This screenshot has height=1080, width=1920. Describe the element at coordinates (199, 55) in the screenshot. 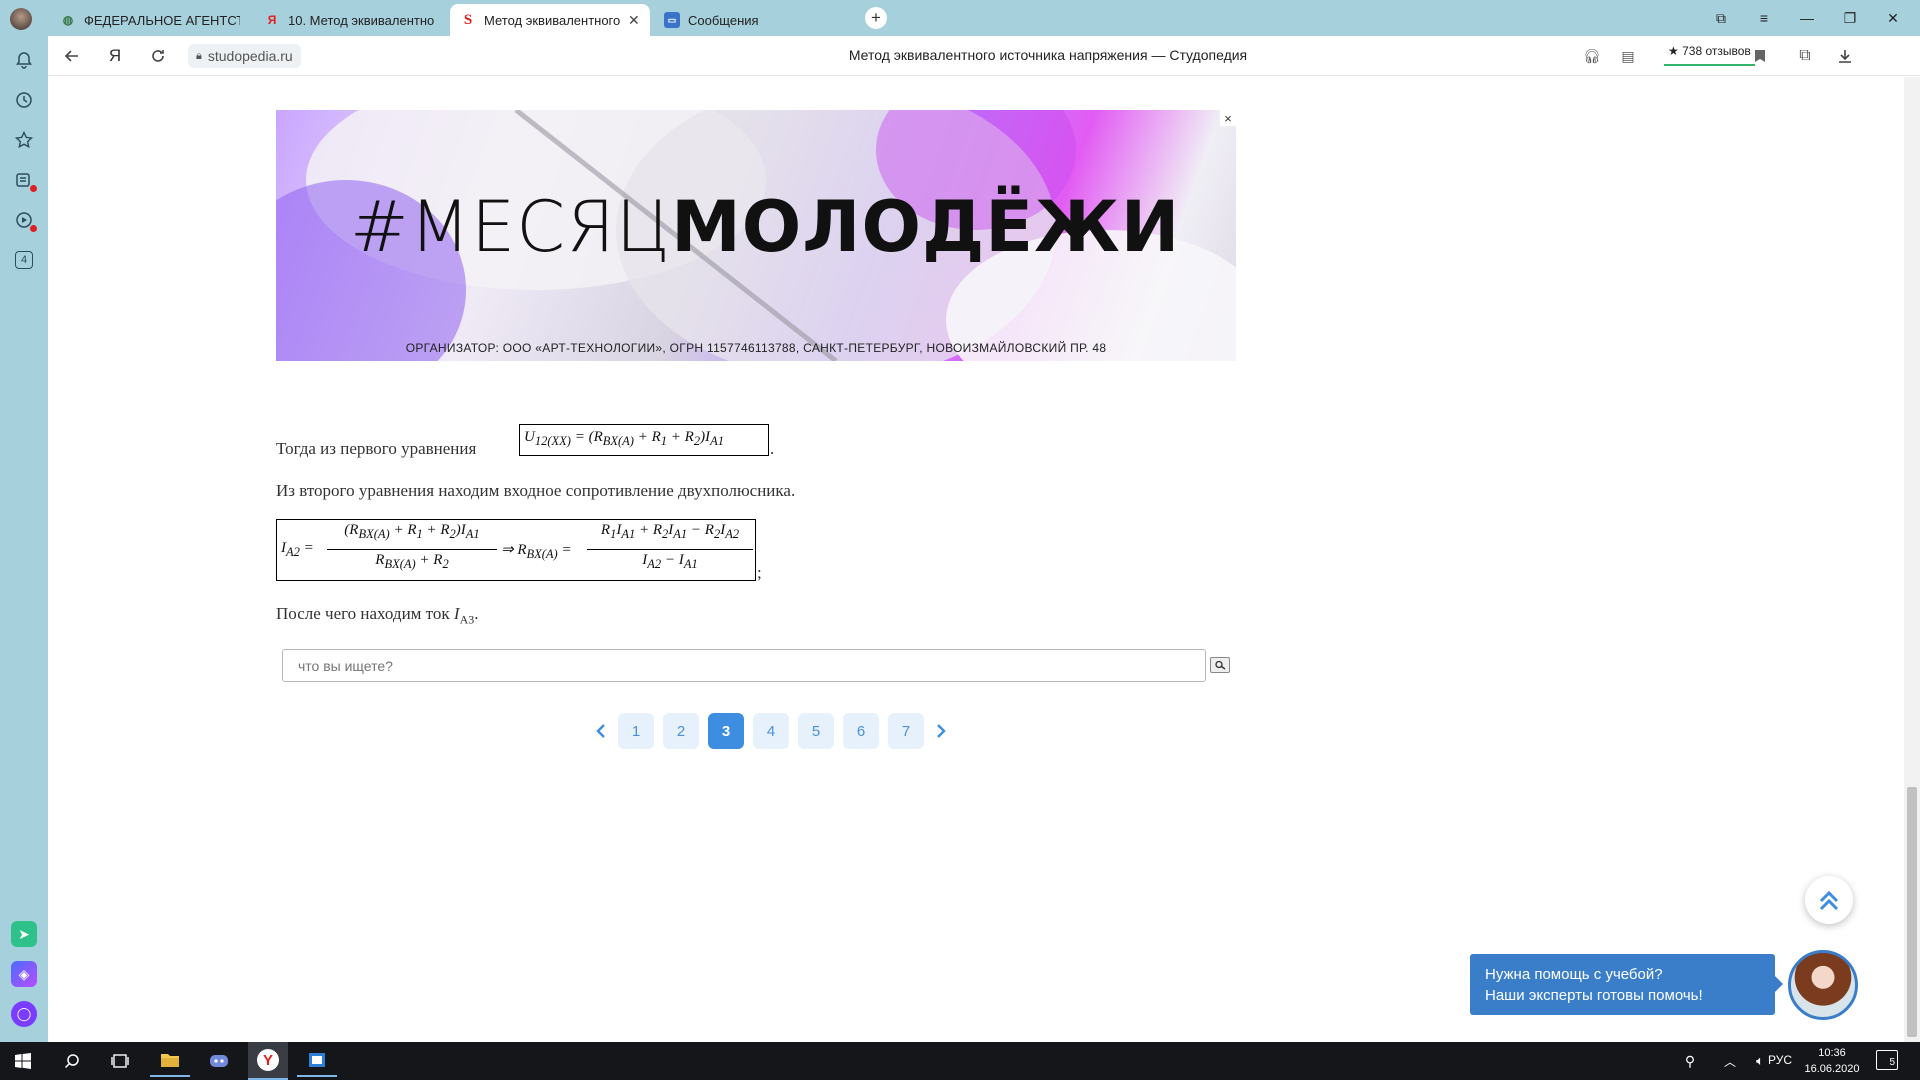

I see `lock-icon: 🔒︎` at that location.